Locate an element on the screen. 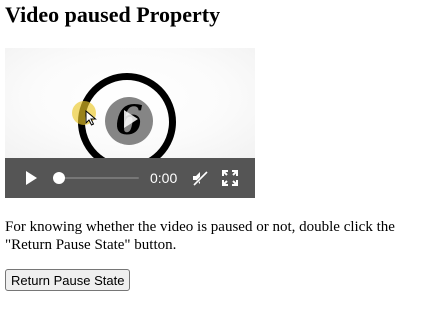 The width and height of the screenshot is (435, 325). progress-track is located at coordinates (99, 178).